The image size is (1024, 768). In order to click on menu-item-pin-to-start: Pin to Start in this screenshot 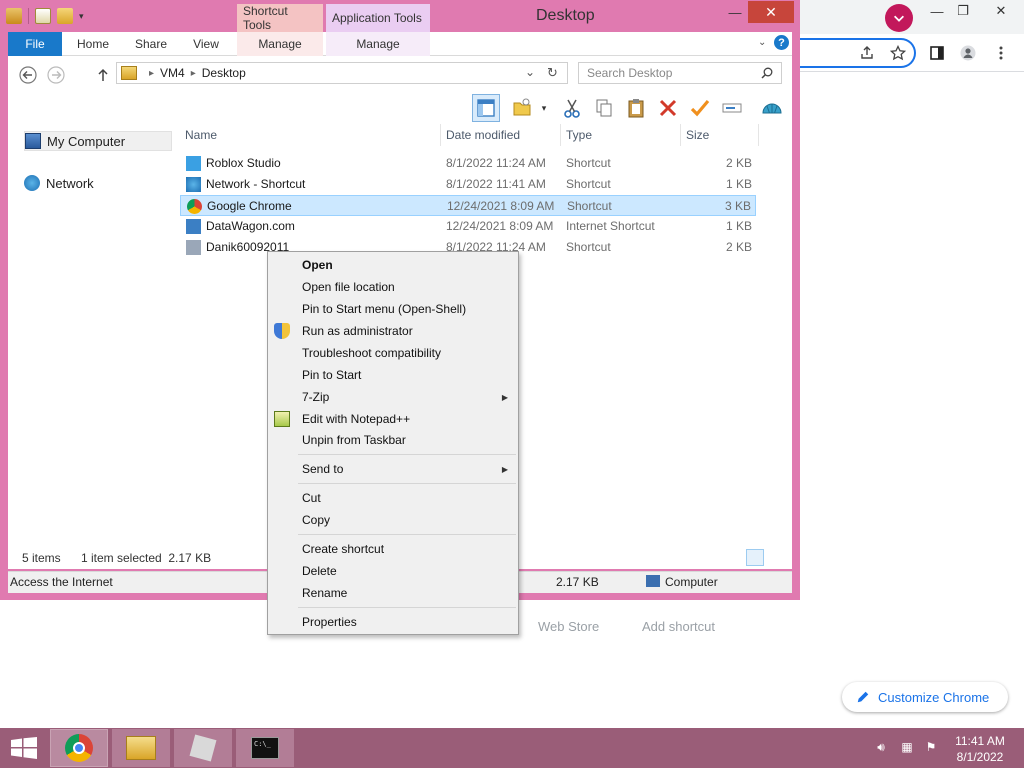, I will do `click(393, 375)`.